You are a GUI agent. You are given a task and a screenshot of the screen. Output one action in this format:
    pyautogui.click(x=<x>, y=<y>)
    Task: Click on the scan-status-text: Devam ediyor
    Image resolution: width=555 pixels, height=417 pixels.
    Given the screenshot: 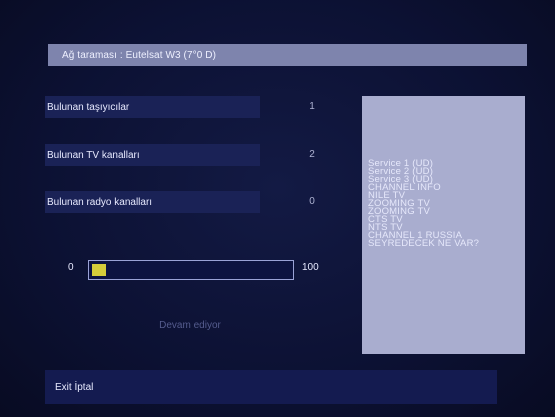 What is the action you would take?
    pyautogui.click(x=190, y=325)
    